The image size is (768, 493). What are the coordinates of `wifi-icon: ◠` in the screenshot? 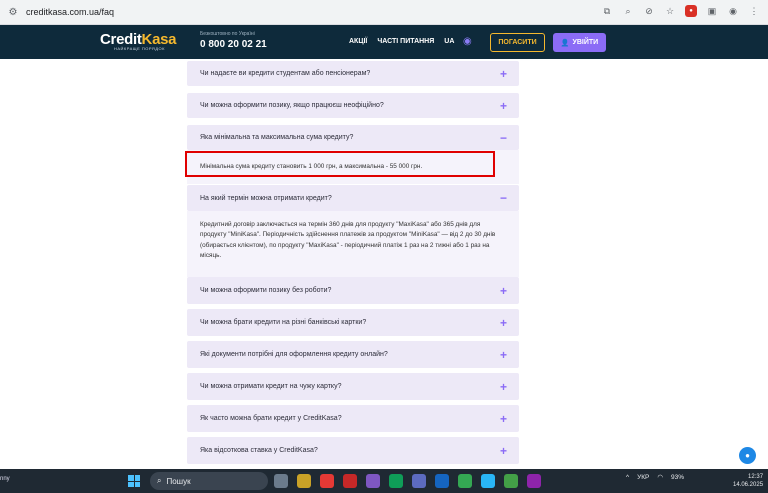 It's located at (660, 477).